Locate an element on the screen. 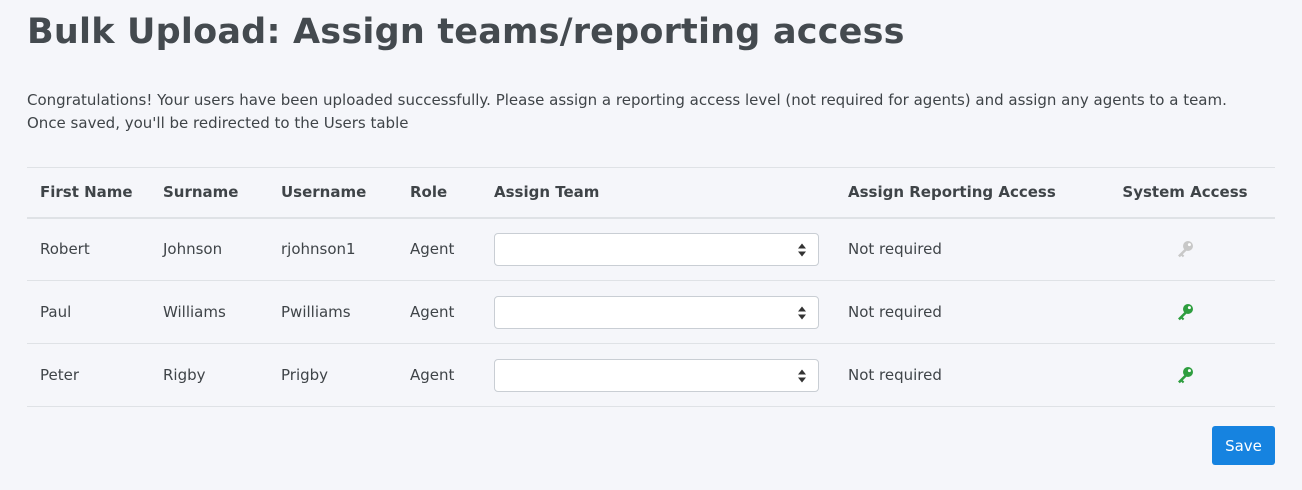 This screenshot has height=490, width=1302. column-header-username: Username is located at coordinates (332, 193).